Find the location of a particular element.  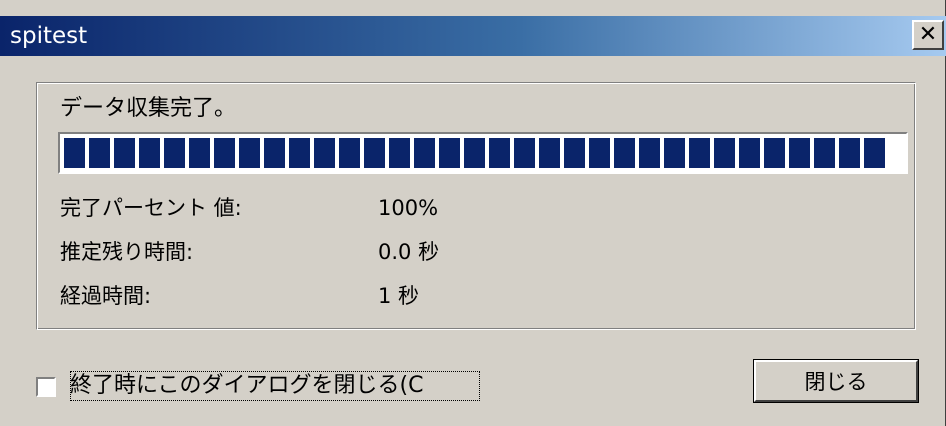

close-icon: ✕ is located at coordinates (928, 34).